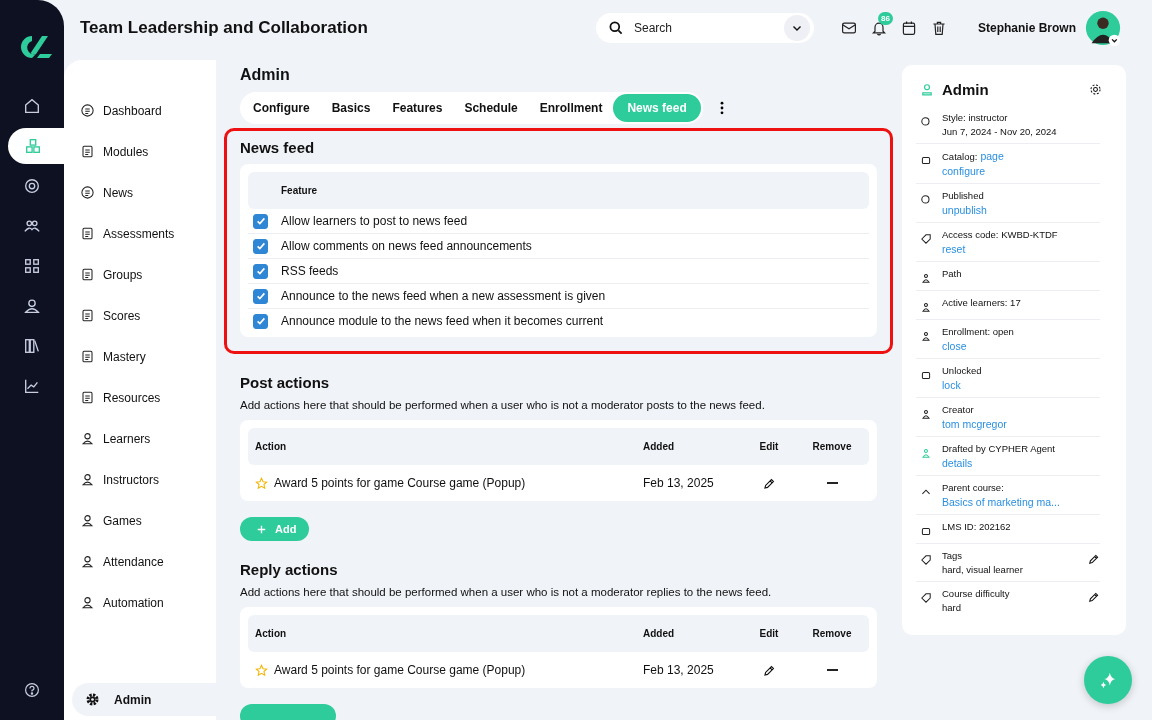 The width and height of the screenshot is (1152, 720). What do you see at coordinates (983, 569) in the screenshot?
I see `info-value: hard, visual learner` at bounding box center [983, 569].